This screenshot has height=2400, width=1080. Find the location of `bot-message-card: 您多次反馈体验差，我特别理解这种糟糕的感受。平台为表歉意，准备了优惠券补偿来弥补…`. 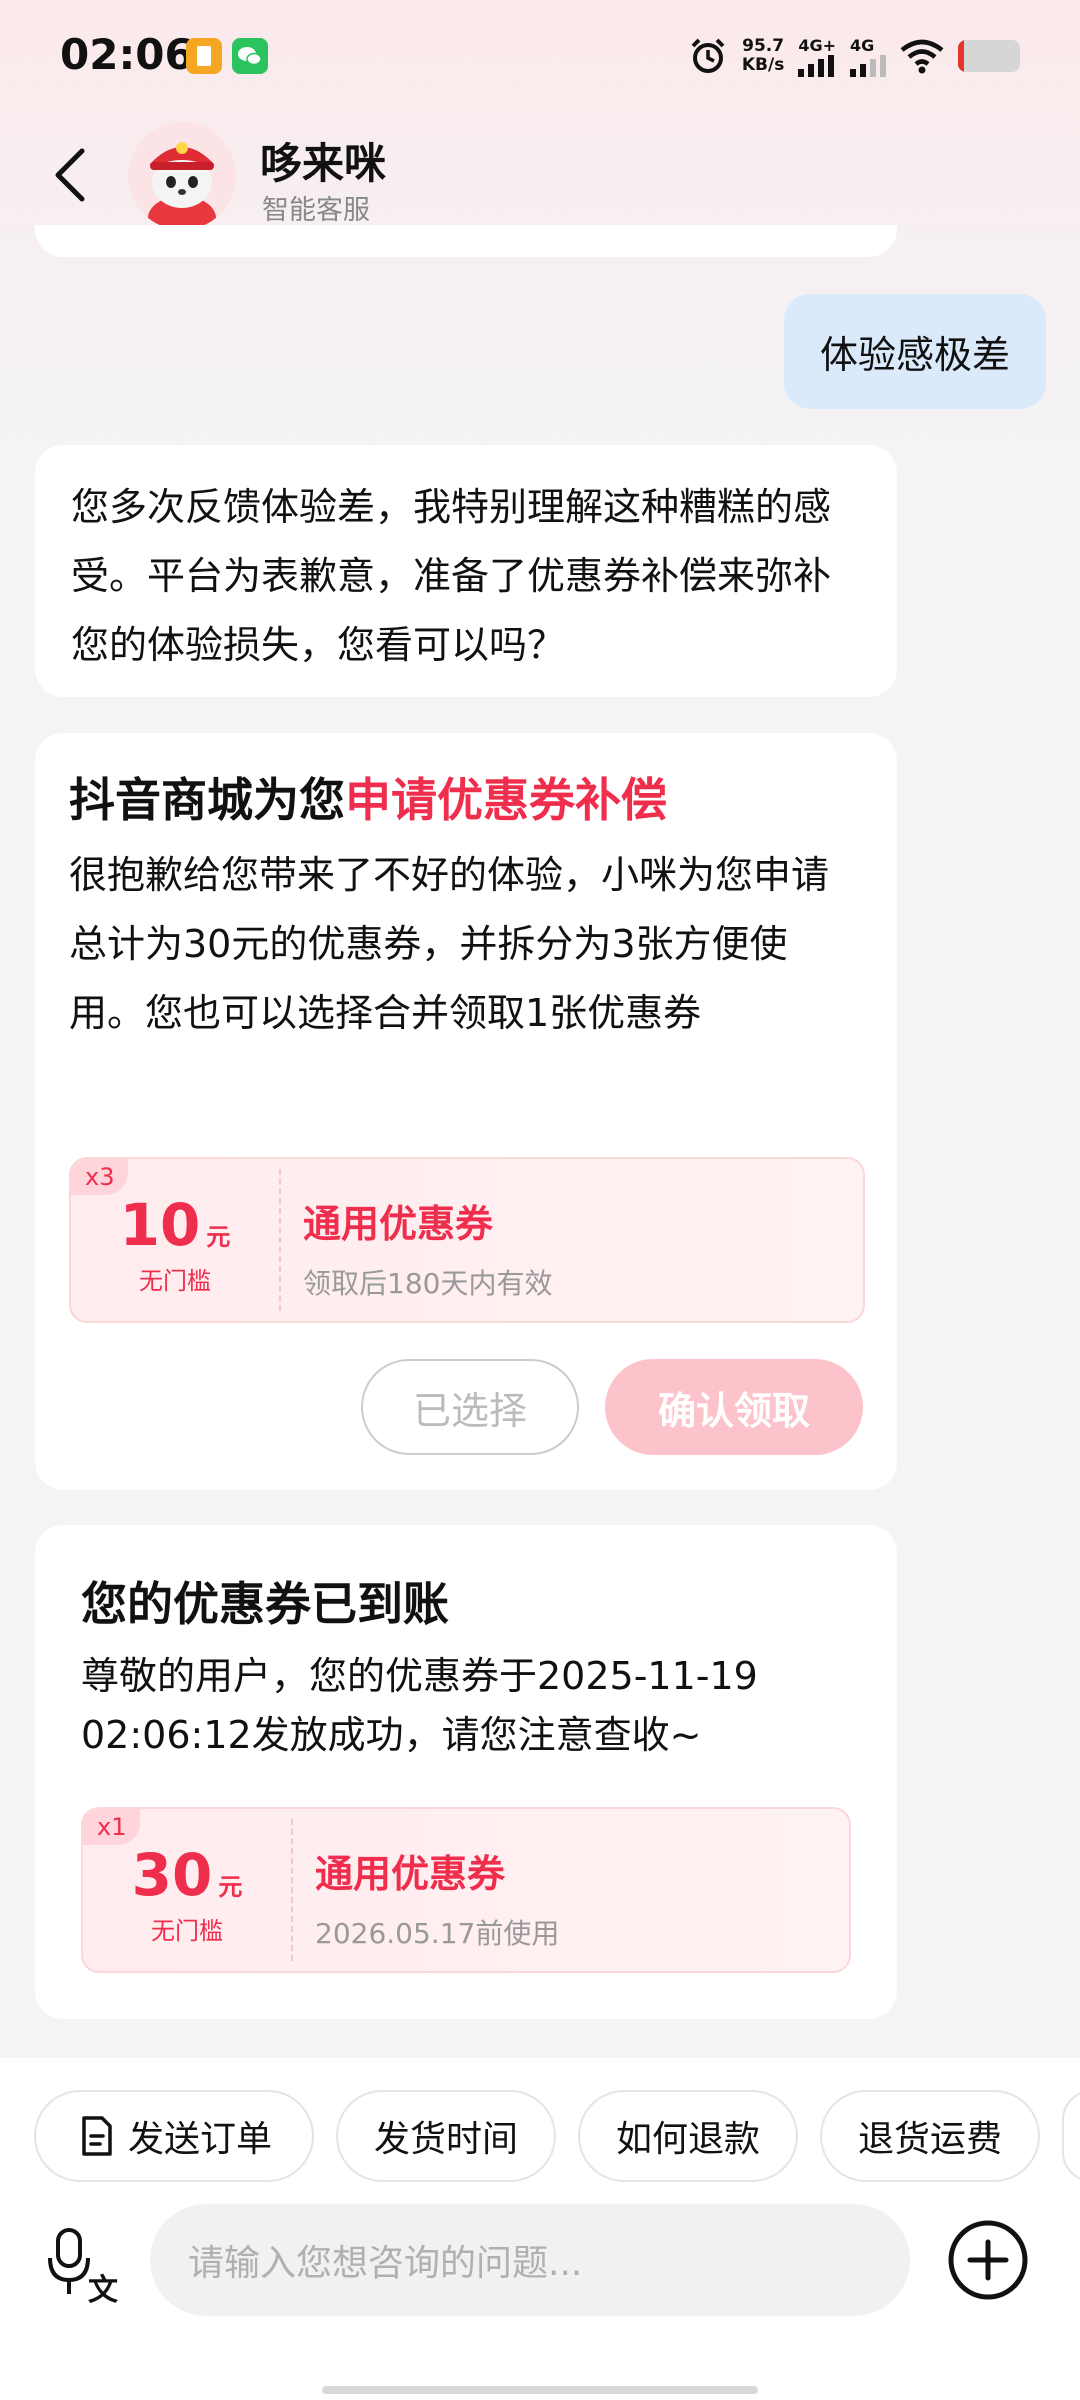

bot-message-card: 您多次反馈体验差，我特别理解这种糟糕的感受。平台为表歉意，准备了优惠券补偿来弥补… is located at coordinates (466, 571).